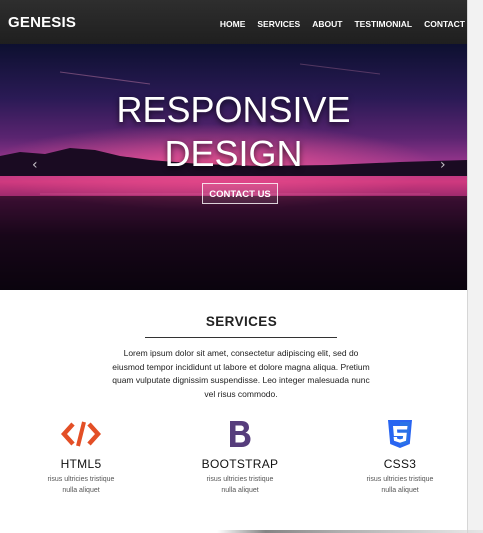 The width and height of the screenshot is (483, 533). What do you see at coordinates (393, 434) in the screenshot?
I see `css3-icon` at bounding box center [393, 434].